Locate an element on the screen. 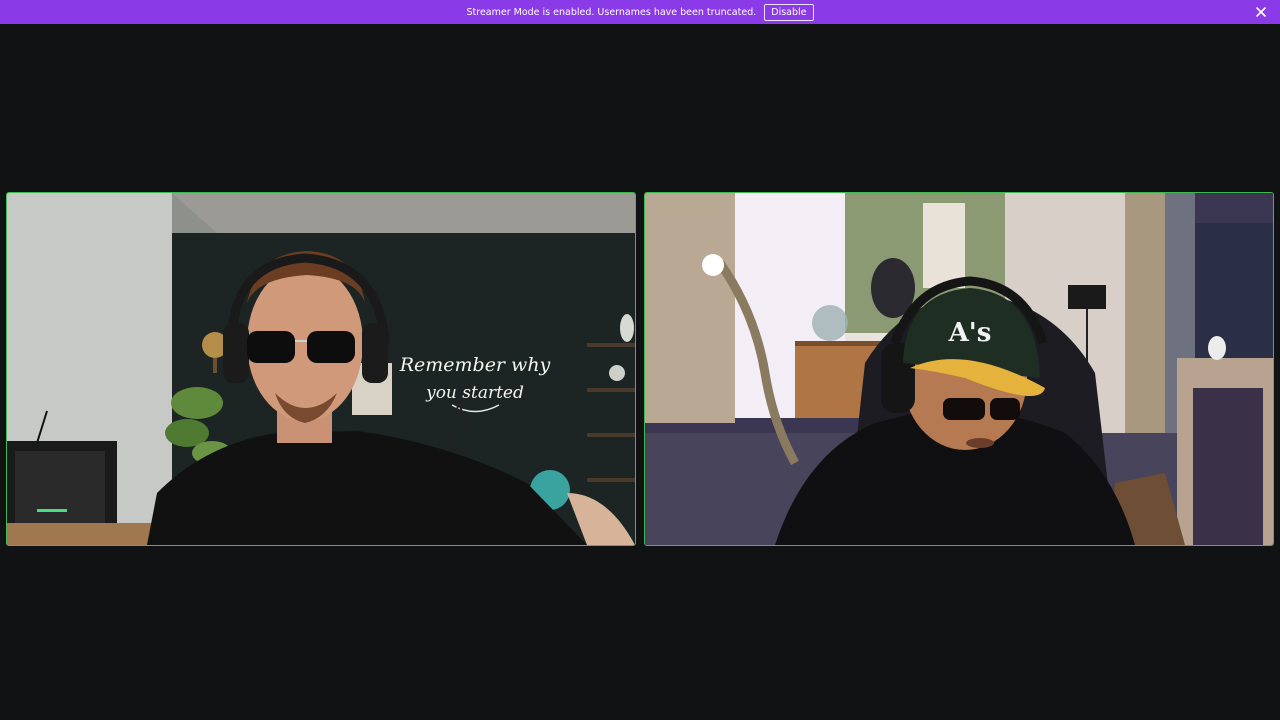  neon-sign-line-2: you started is located at coordinates (474, 393).